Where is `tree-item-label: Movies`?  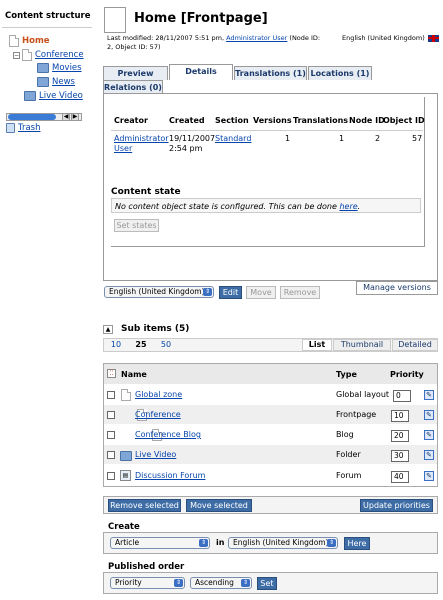 tree-item-label: Movies is located at coordinates (67, 68).